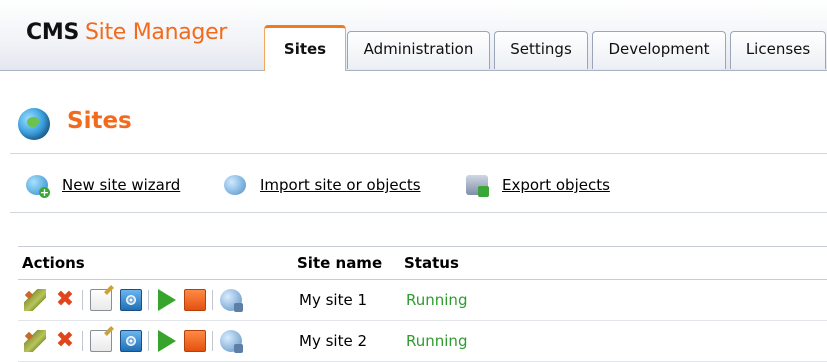  I want to click on site-name: My site 1, so click(333, 300).